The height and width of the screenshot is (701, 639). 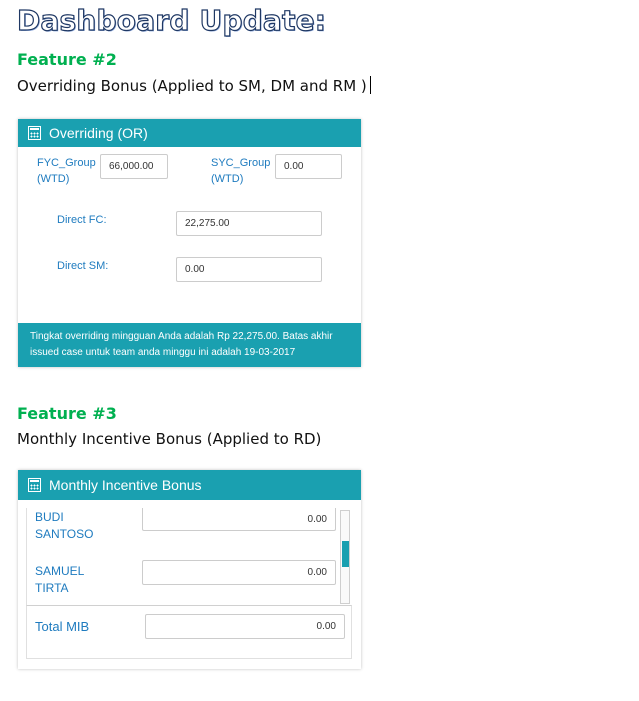 What do you see at coordinates (171, 20) in the screenshot?
I see `document-title: Dashboard Update:` at bounding box center [171, 20].